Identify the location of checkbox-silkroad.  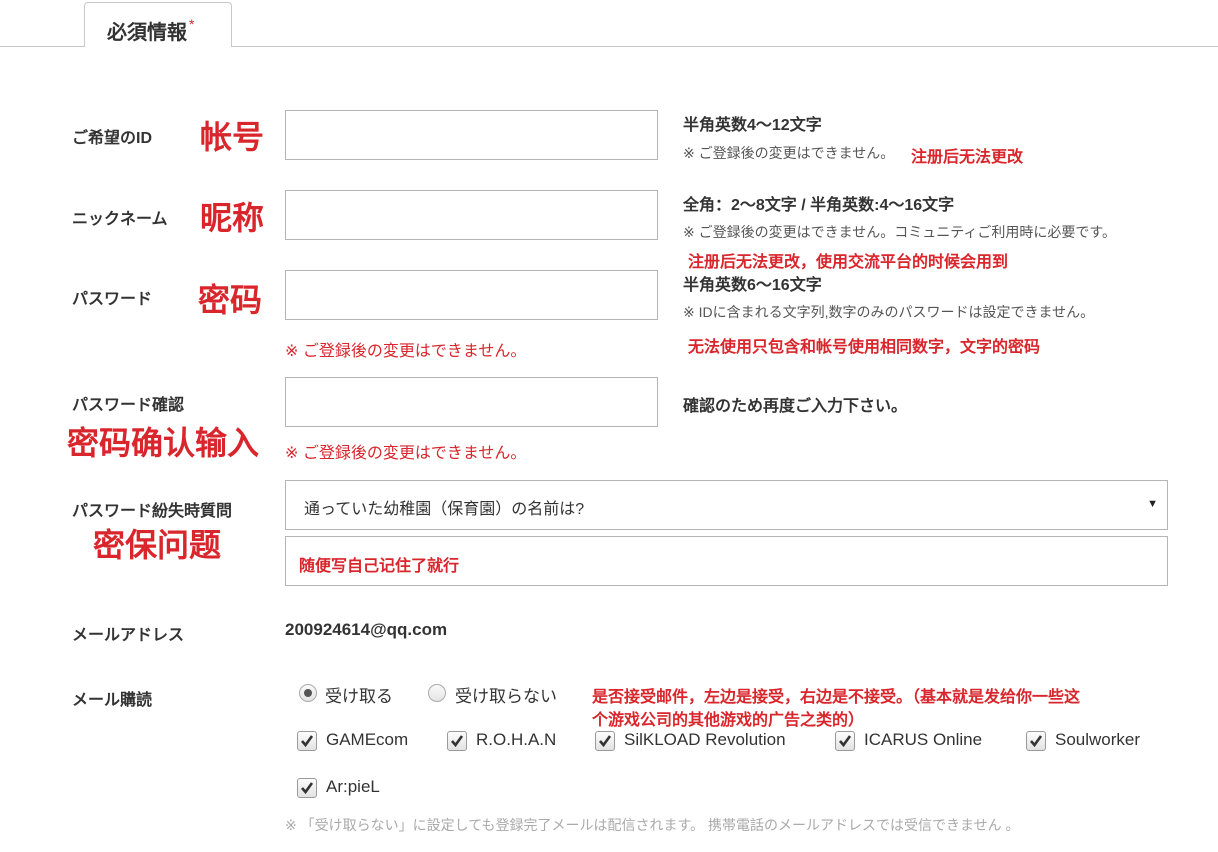
(605, 741).